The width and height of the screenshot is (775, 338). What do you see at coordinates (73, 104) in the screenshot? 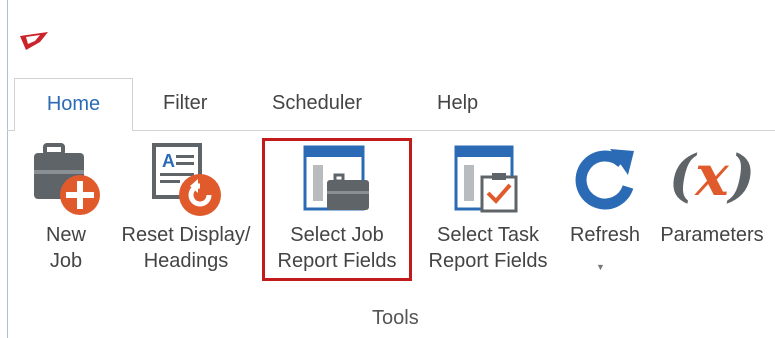
I see `tab-home: Home` at bounding box center [73, 104].